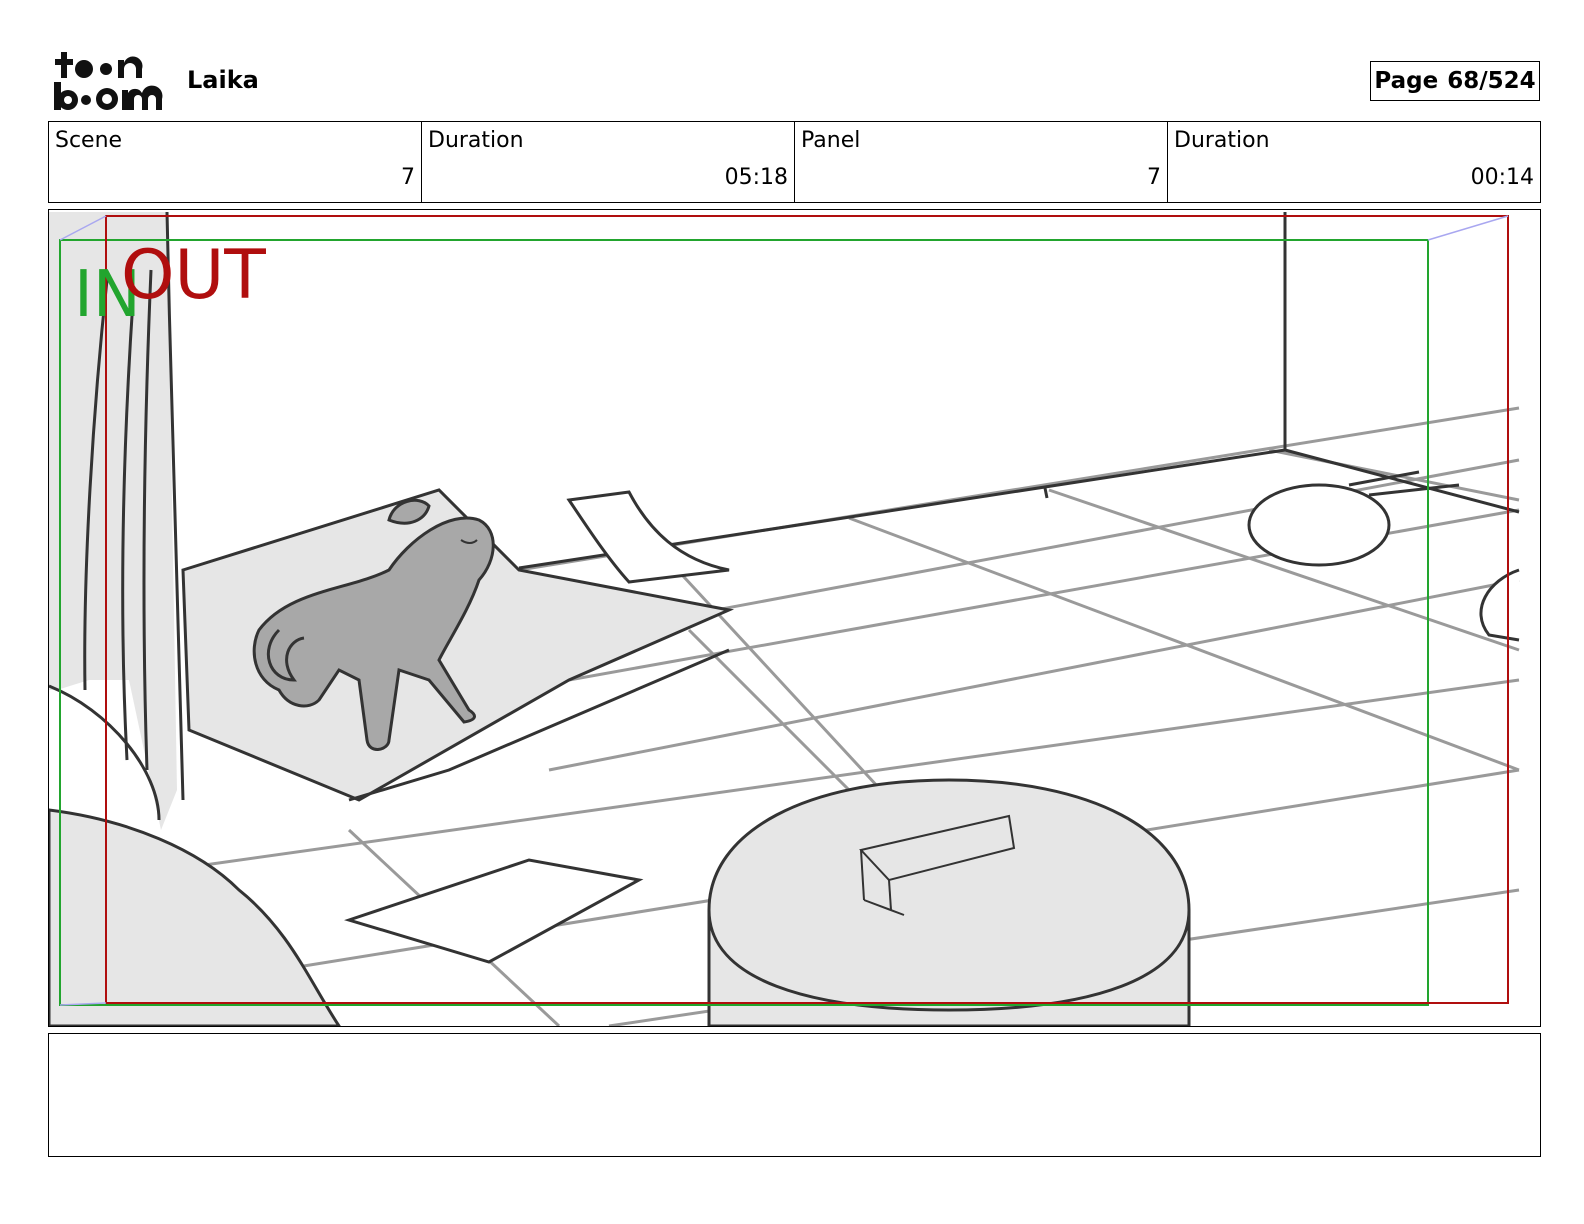 This screenshot has height=1224, width=1584. I want to click on panel-duration-cell: Duration 00:14, so click(1354, 162).